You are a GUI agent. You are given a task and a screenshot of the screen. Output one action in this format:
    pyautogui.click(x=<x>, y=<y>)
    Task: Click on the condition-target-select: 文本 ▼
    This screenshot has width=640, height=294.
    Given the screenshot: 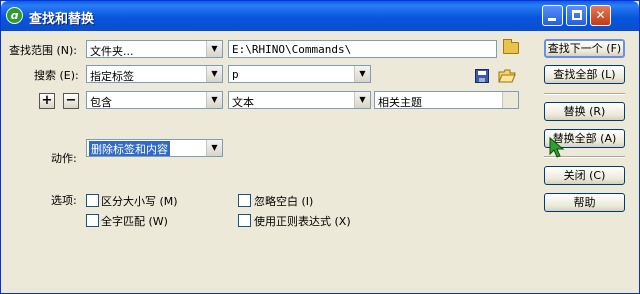 What is the action you would take?
    pyautogui.click(x=299, y=100)
    